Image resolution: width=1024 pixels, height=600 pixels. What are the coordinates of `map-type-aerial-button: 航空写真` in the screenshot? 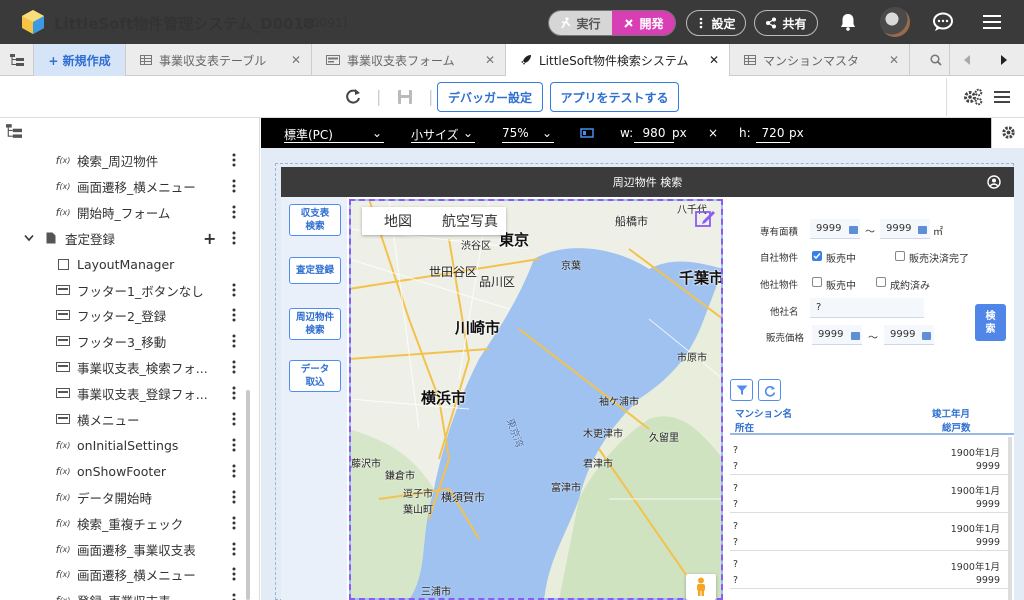 It's located at (470, 221).